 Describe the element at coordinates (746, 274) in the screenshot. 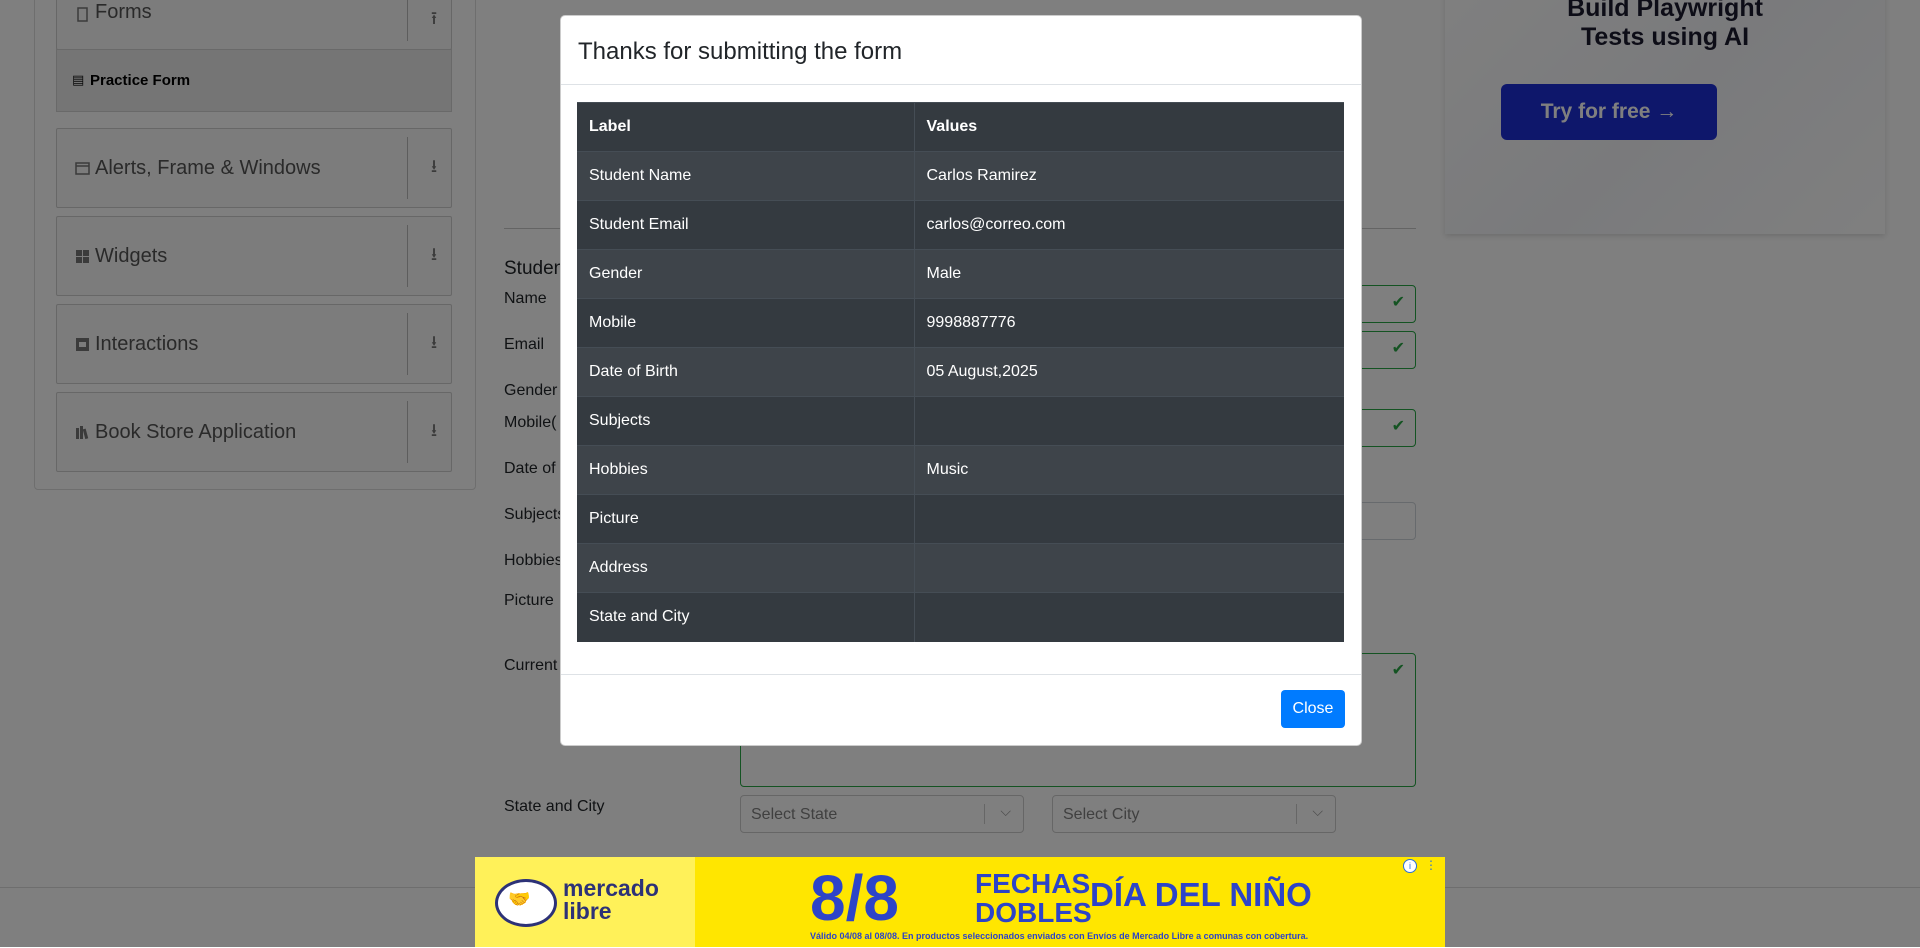

I see `row-label: Gender` at that location.